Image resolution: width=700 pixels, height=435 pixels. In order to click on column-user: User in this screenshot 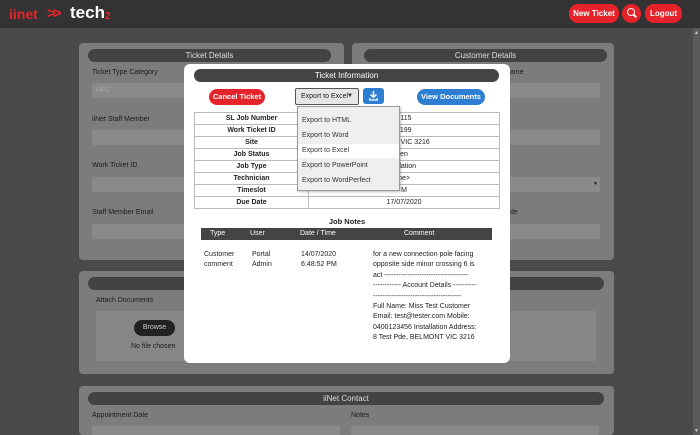, I will do `click(257, 233)`.